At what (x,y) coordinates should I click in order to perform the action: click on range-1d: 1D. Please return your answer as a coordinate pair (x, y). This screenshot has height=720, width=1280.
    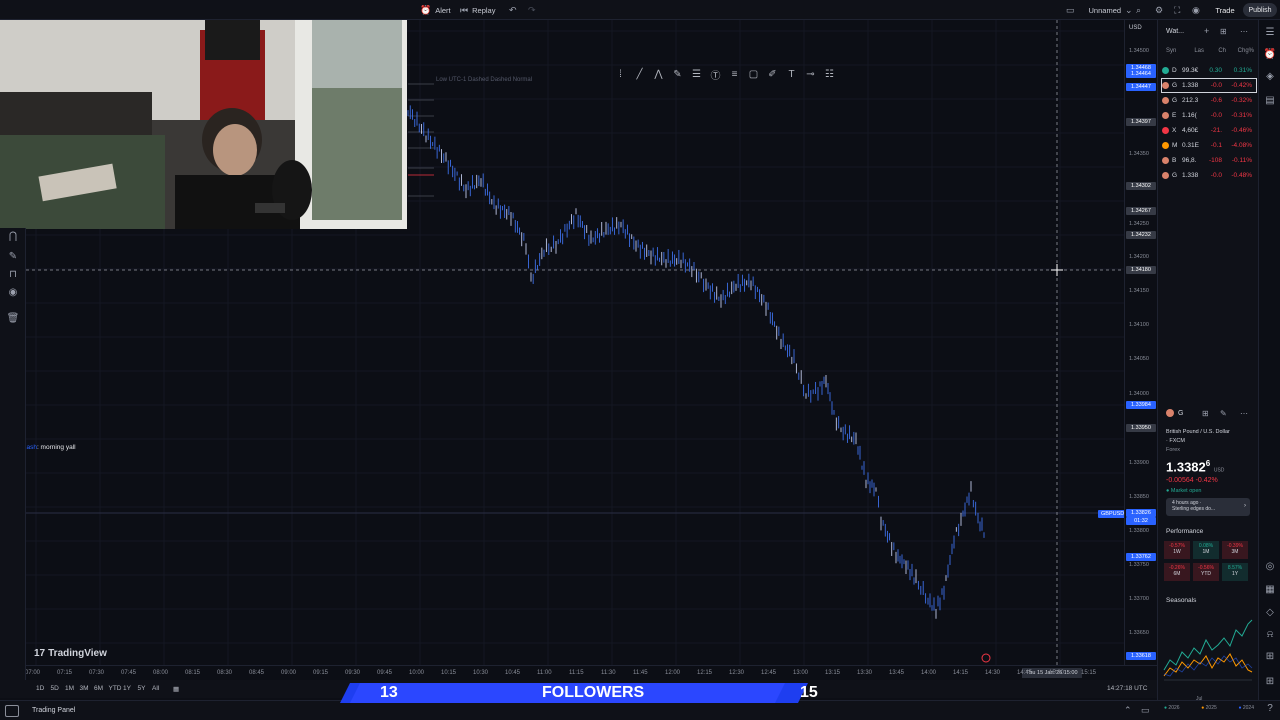
    Looking at the image, I should click on (40, 688).